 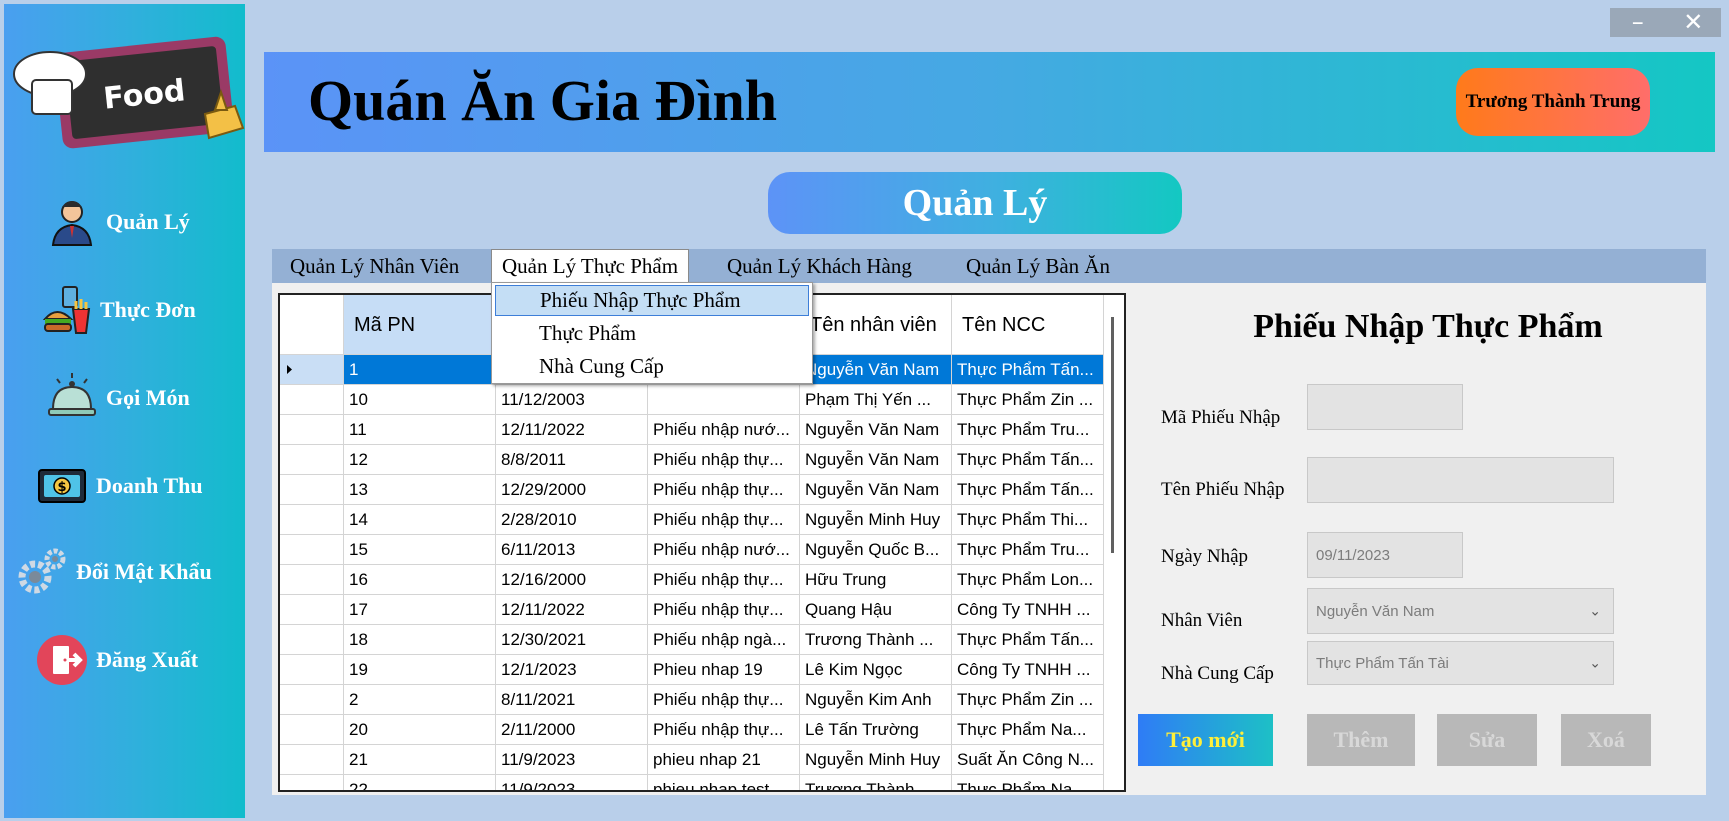 What do you see at coordinates (420, 610) in the screenshot?
I see `table-cell: 17` at bounding box center [420, 610].